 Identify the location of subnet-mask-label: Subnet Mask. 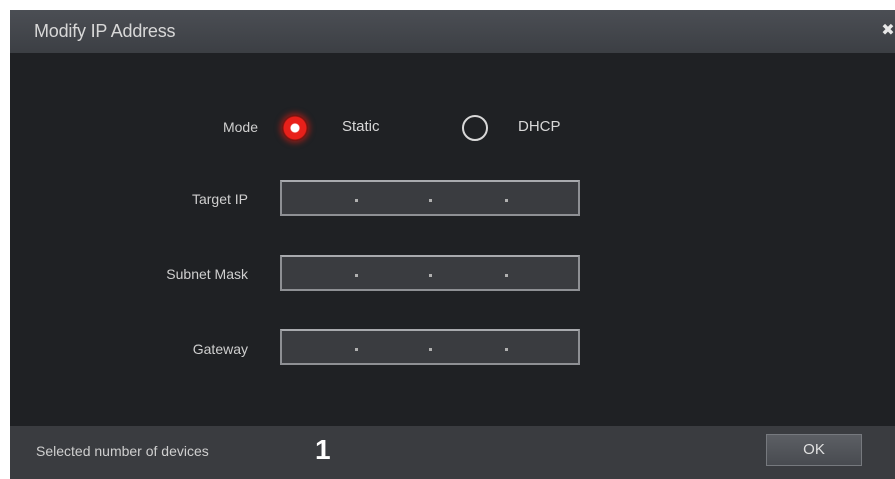
(207, 274).